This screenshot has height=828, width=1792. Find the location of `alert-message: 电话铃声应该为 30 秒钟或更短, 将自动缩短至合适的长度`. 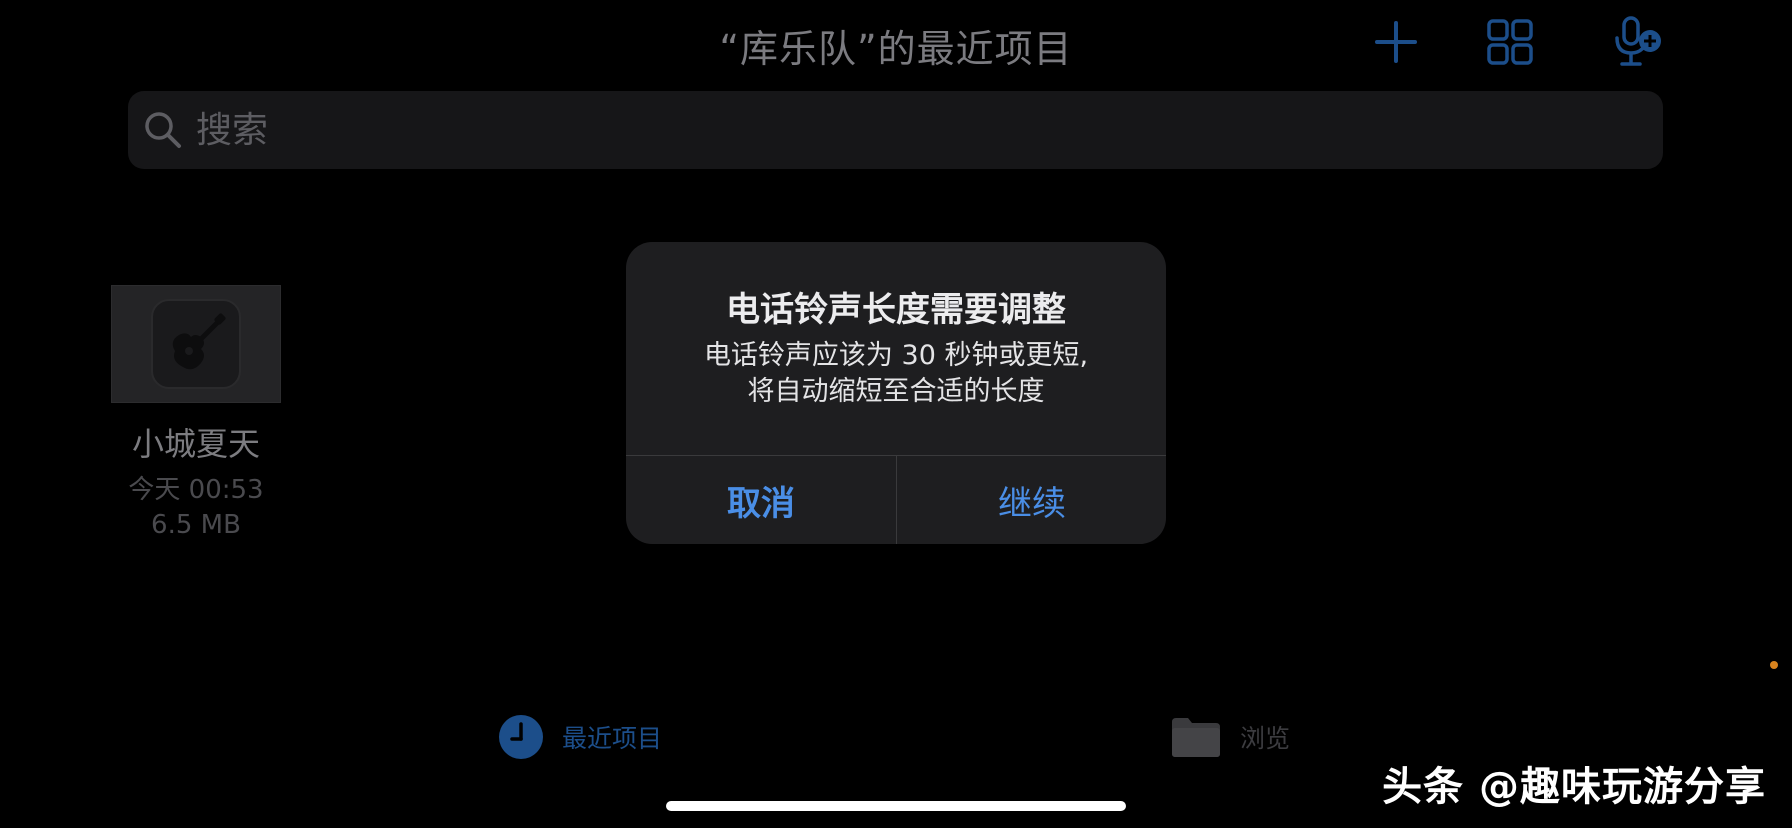

alert-message: 电话铃声应该为 30 秒钟或更短, 将自动缩短至合适的长度 is located at coordinates (896, 374).